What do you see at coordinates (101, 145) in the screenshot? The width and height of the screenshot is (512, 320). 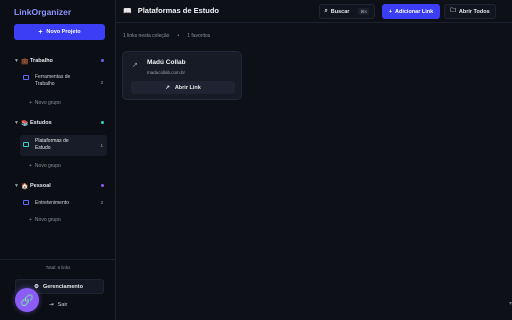 I see `collection-count: 1` at bounding box center [101, 145].